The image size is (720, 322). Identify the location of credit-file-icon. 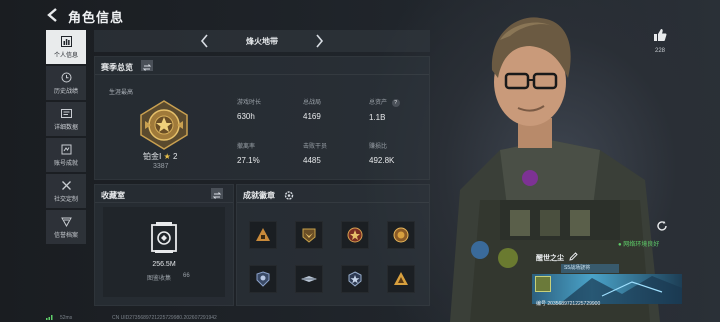
(66, 222).